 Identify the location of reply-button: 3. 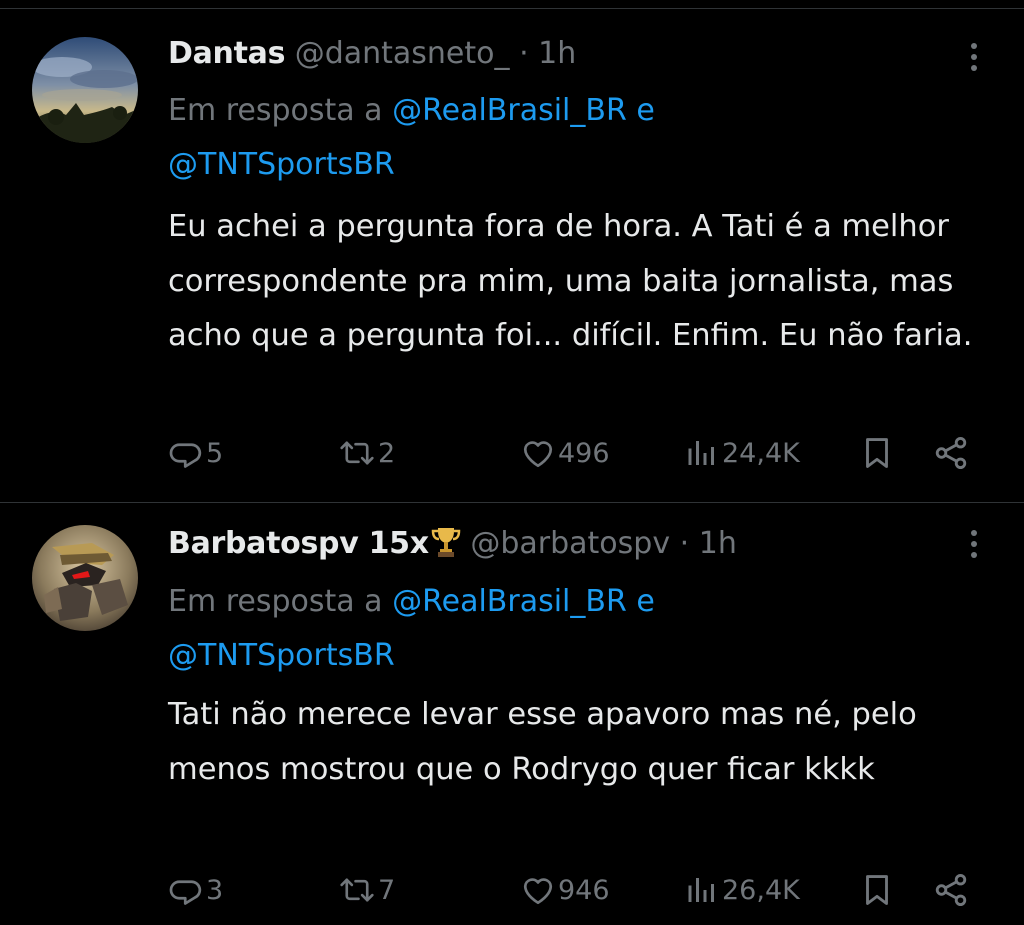
(195, 890).